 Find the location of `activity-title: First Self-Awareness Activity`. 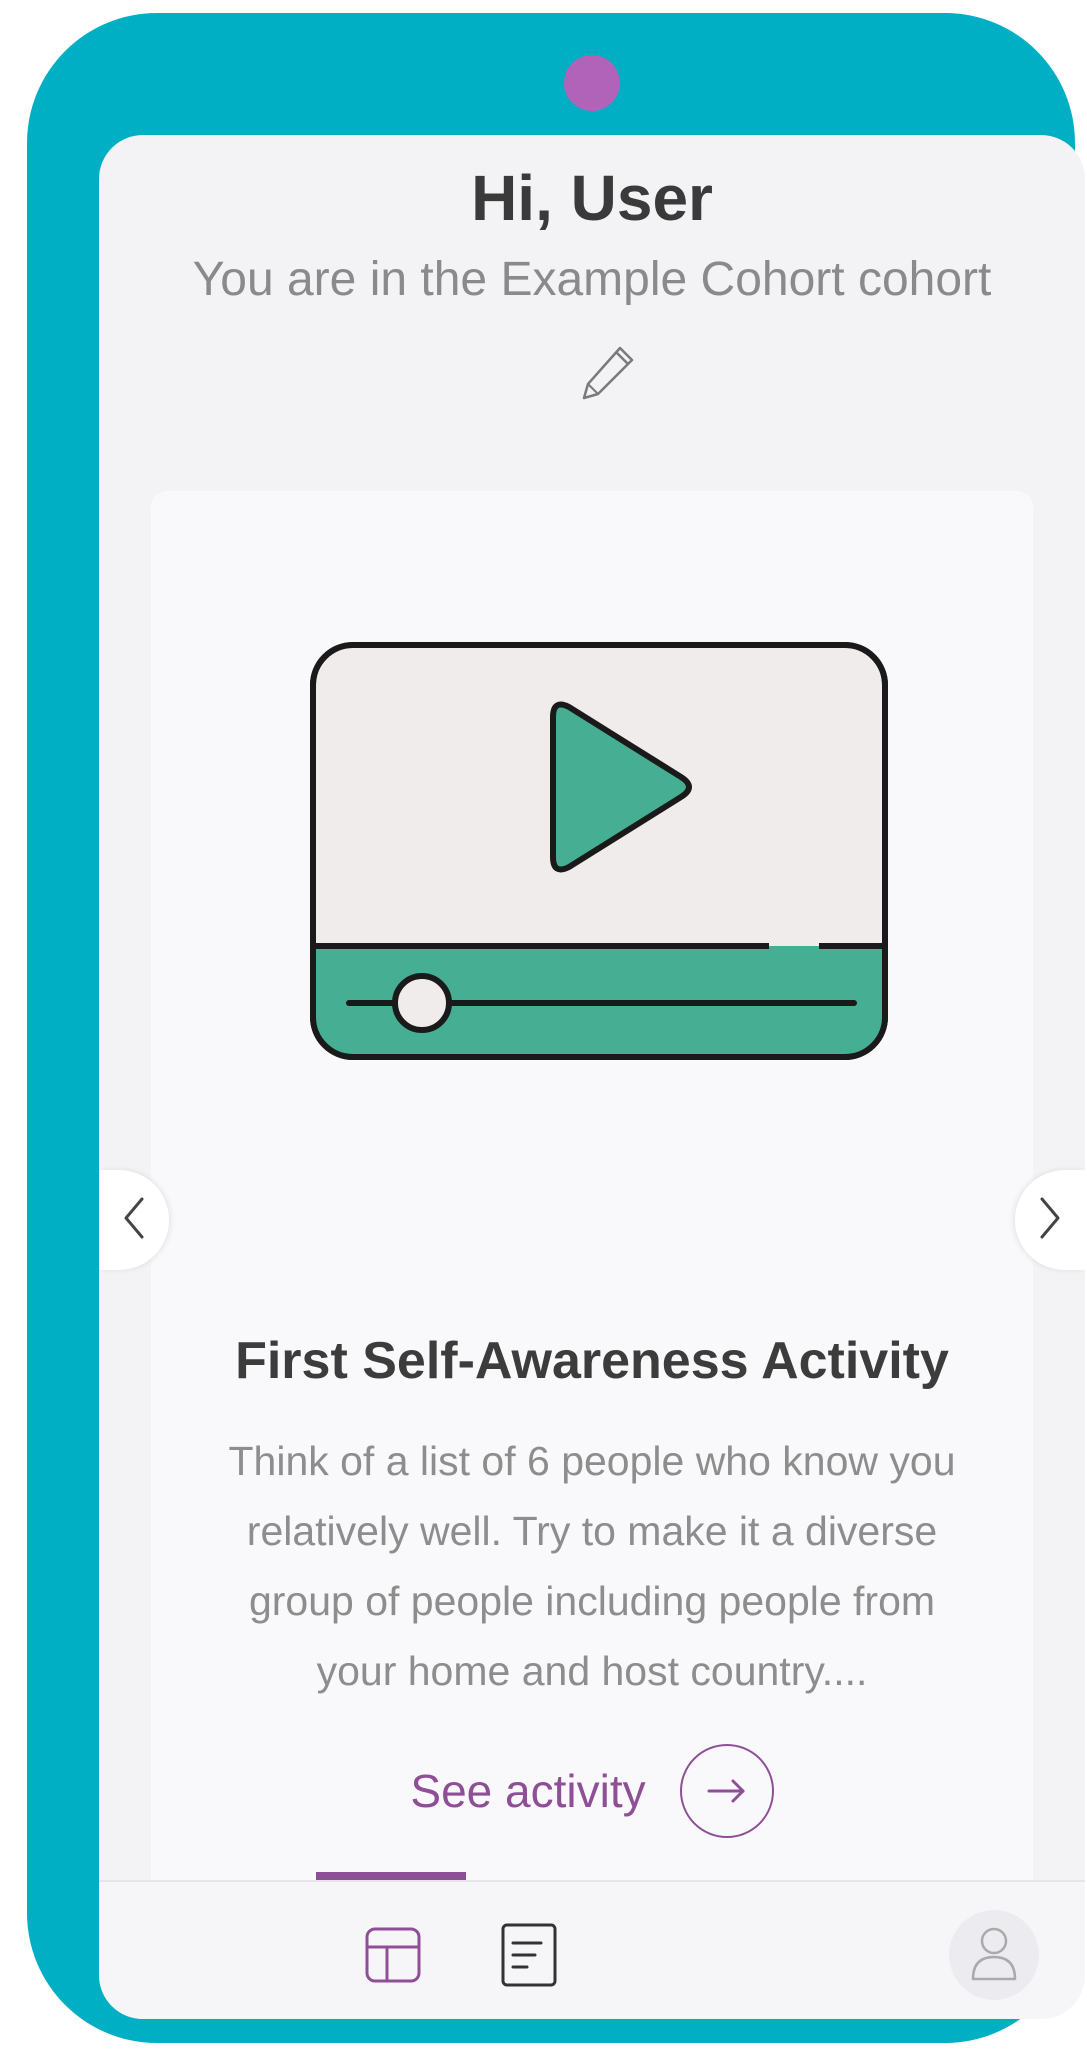

activity-title: First Self-Awareness Activity is located at coordinates (592, 1361).